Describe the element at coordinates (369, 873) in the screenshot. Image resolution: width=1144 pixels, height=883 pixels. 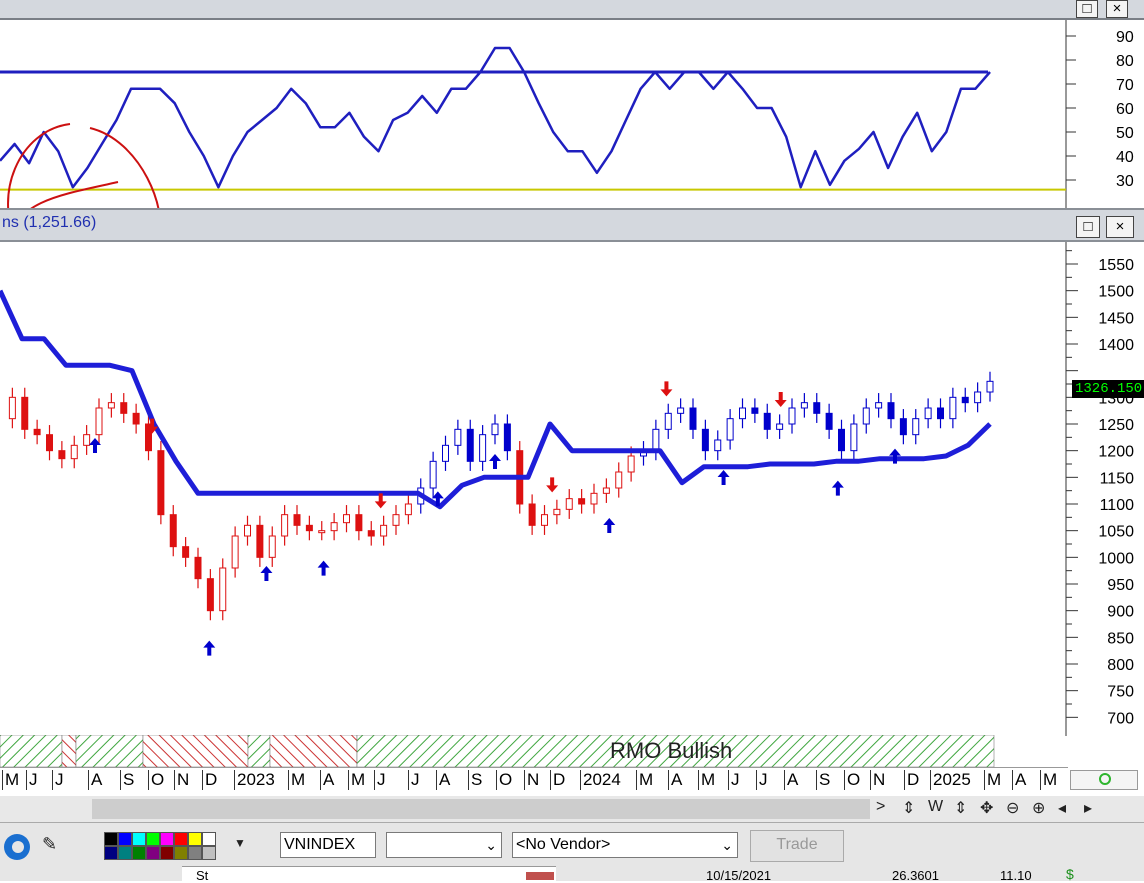
I see `status-panel` at that location.